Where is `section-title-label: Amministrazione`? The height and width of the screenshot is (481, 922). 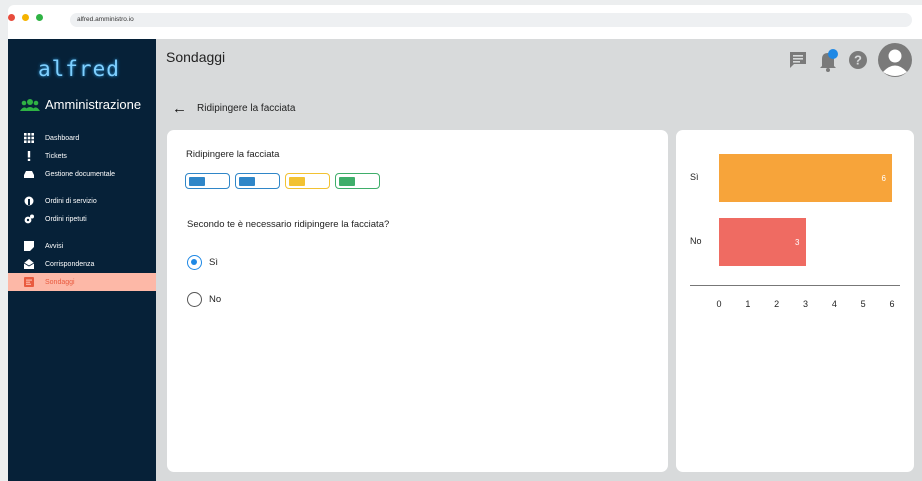 section-title-label: Amministrazione is located at coordinates (93, 104).